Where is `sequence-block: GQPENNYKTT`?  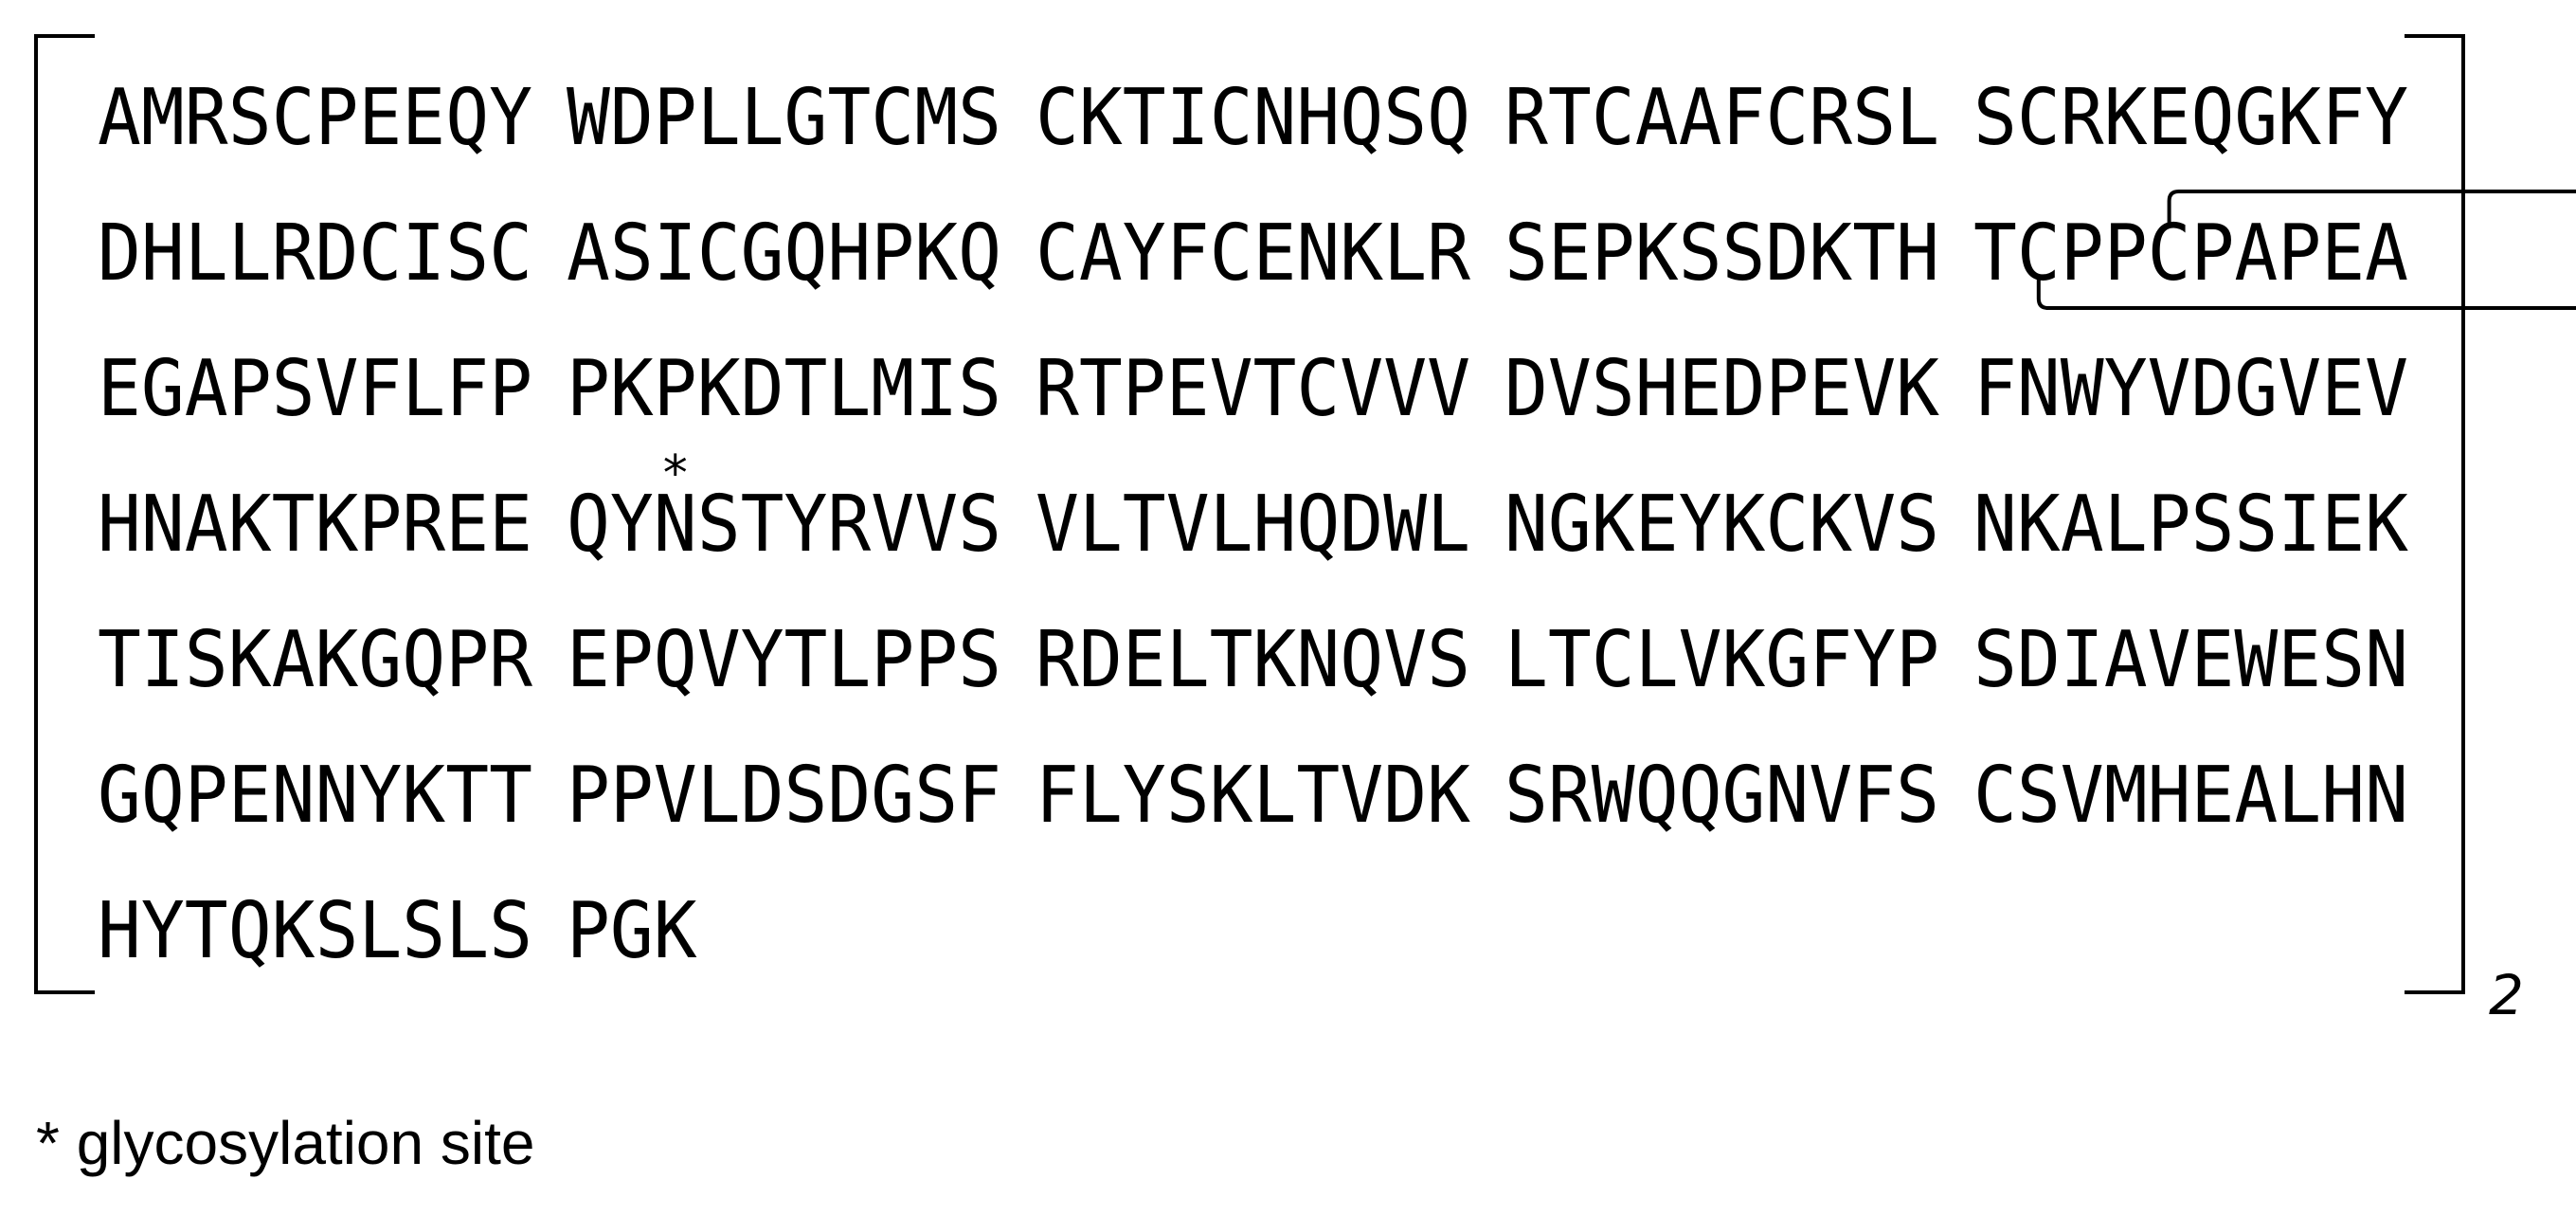
sequence-block: GQPENNYKTT is located at coordinates (315, 796).